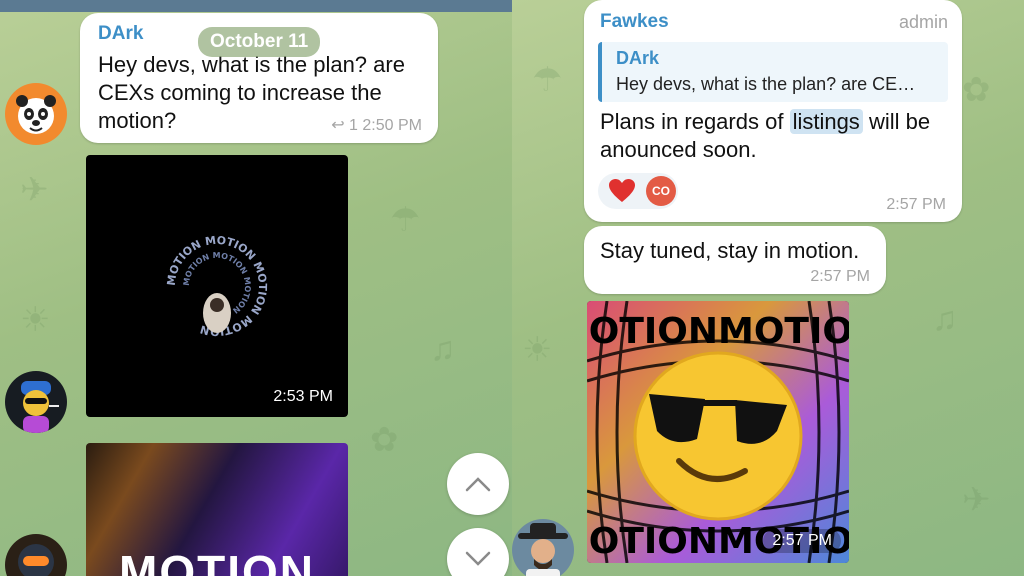 The height and width of the screenshot is (576, 1024). What do you see at coordinates (730, 250) in the screenshot?
I see `message-text: Stay tuned, stay in motion.` at bounding box center [730, 250].